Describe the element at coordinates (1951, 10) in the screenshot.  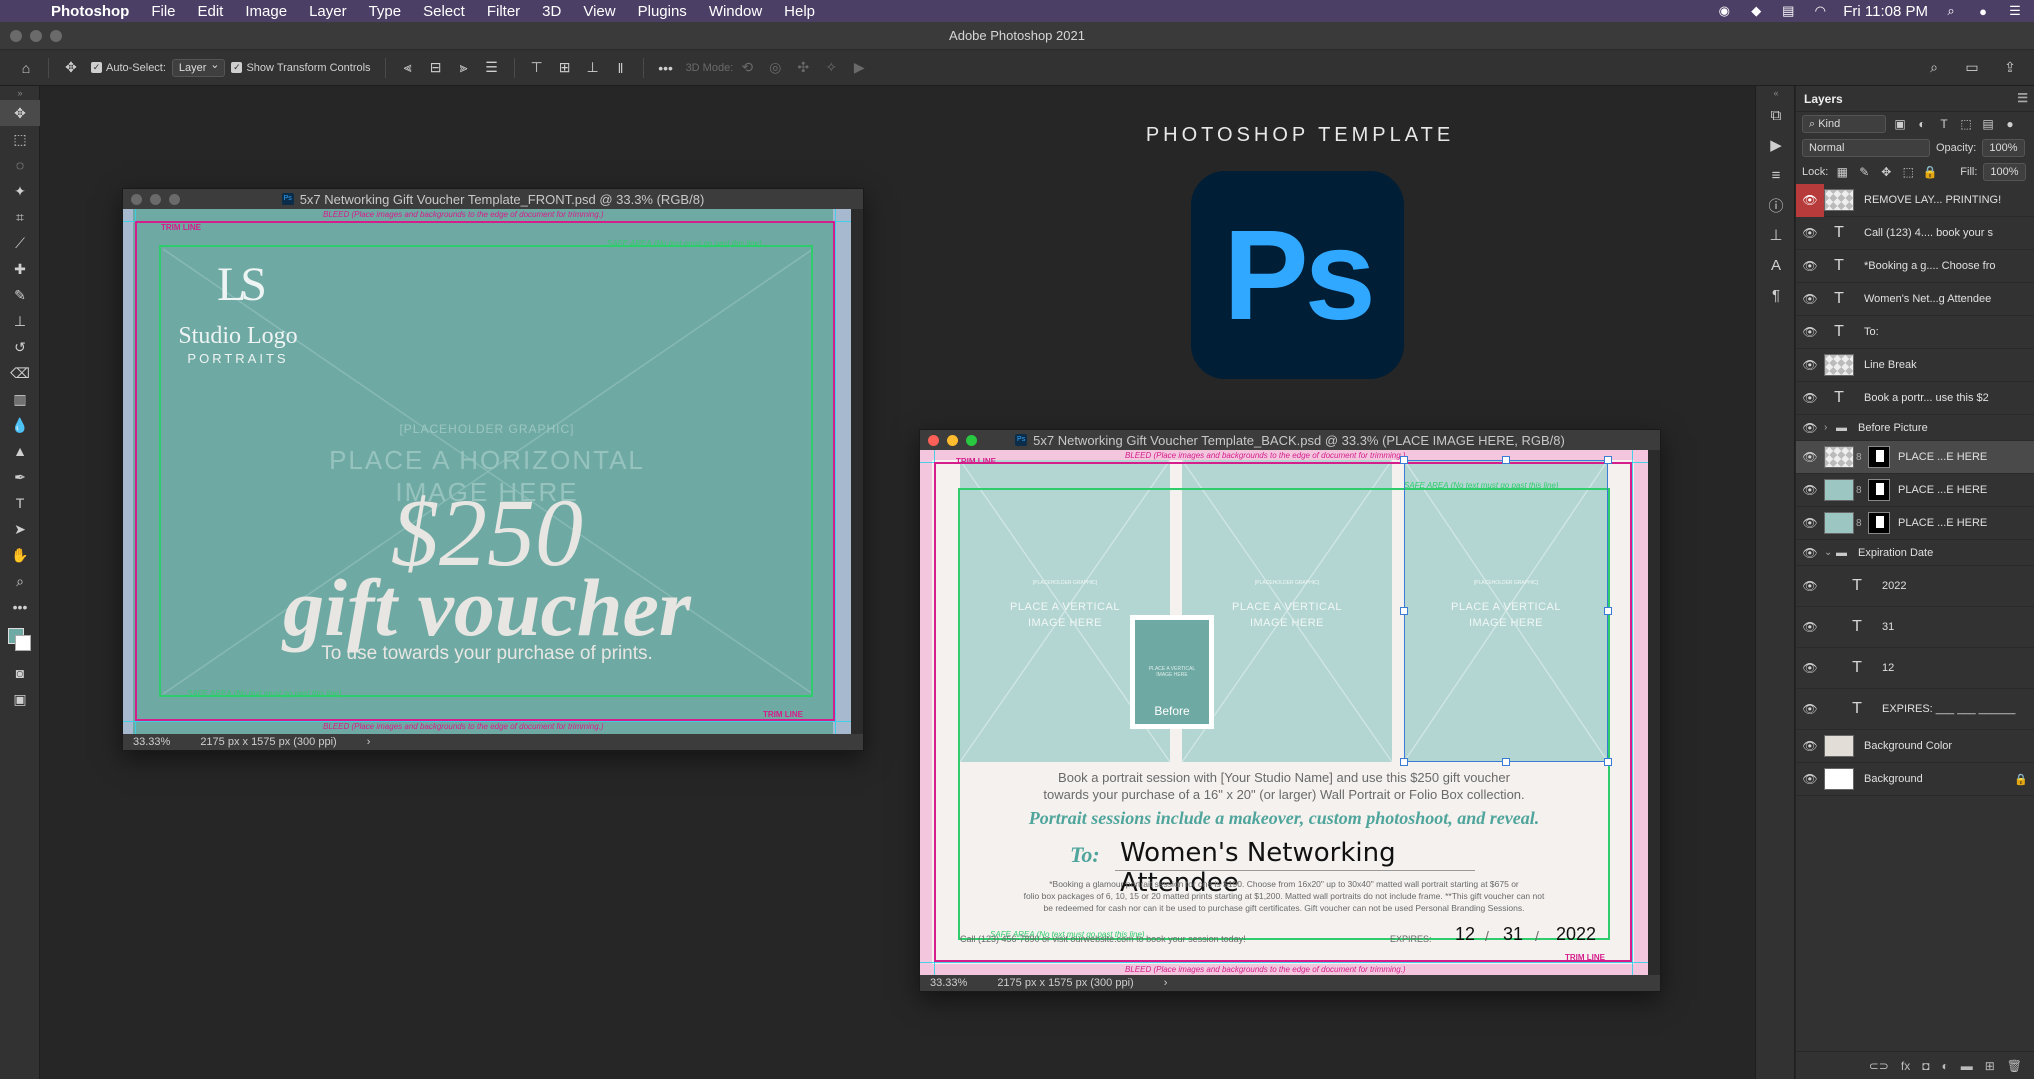
I see `spotlight-search-icon: ⌕` at that location.